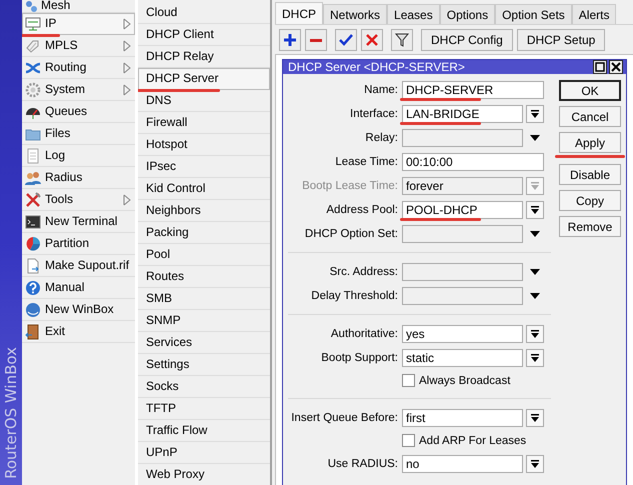  Describe the element at coordinates (33, 222) in the screenshot. I see `terminal-icon` at that location.